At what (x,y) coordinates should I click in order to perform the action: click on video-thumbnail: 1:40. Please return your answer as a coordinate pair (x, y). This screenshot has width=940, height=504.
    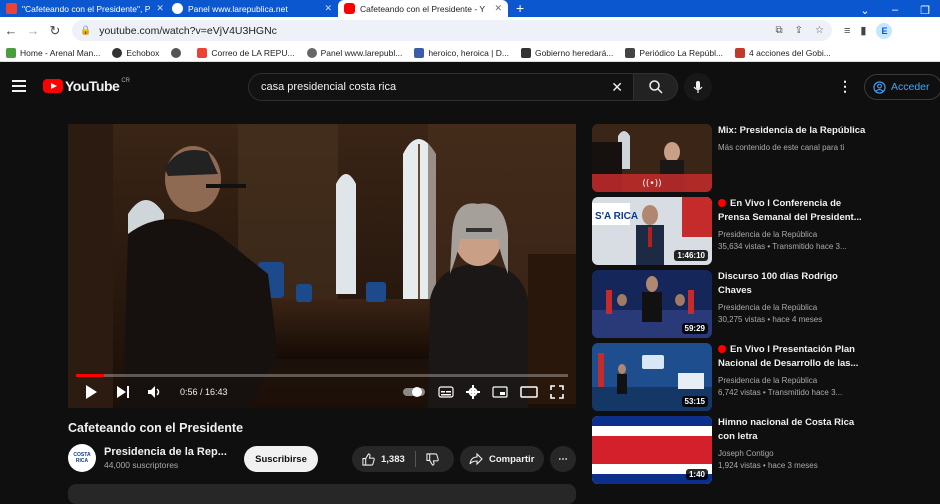
    Looking at the image, I should click on (652, 450).